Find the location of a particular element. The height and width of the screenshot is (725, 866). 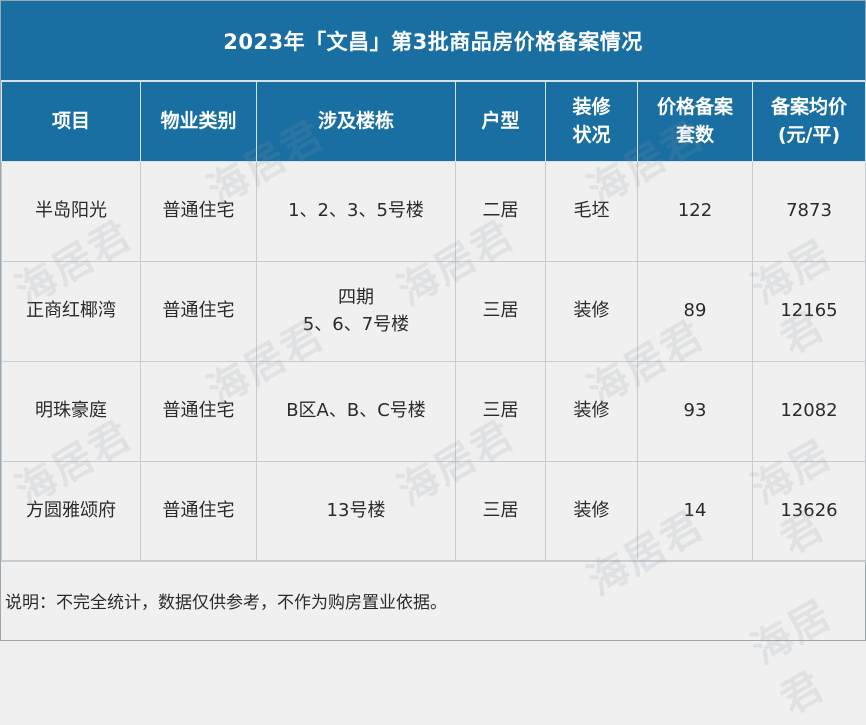

column-header-category: 物业类别 is located at coordinates (198, 121).